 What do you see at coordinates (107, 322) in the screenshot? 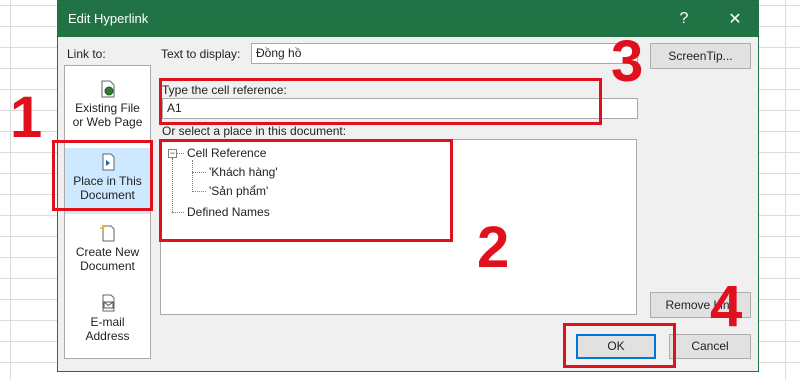
I see `link-to-item-line1: E-mail` at bounding box center [107, 322].